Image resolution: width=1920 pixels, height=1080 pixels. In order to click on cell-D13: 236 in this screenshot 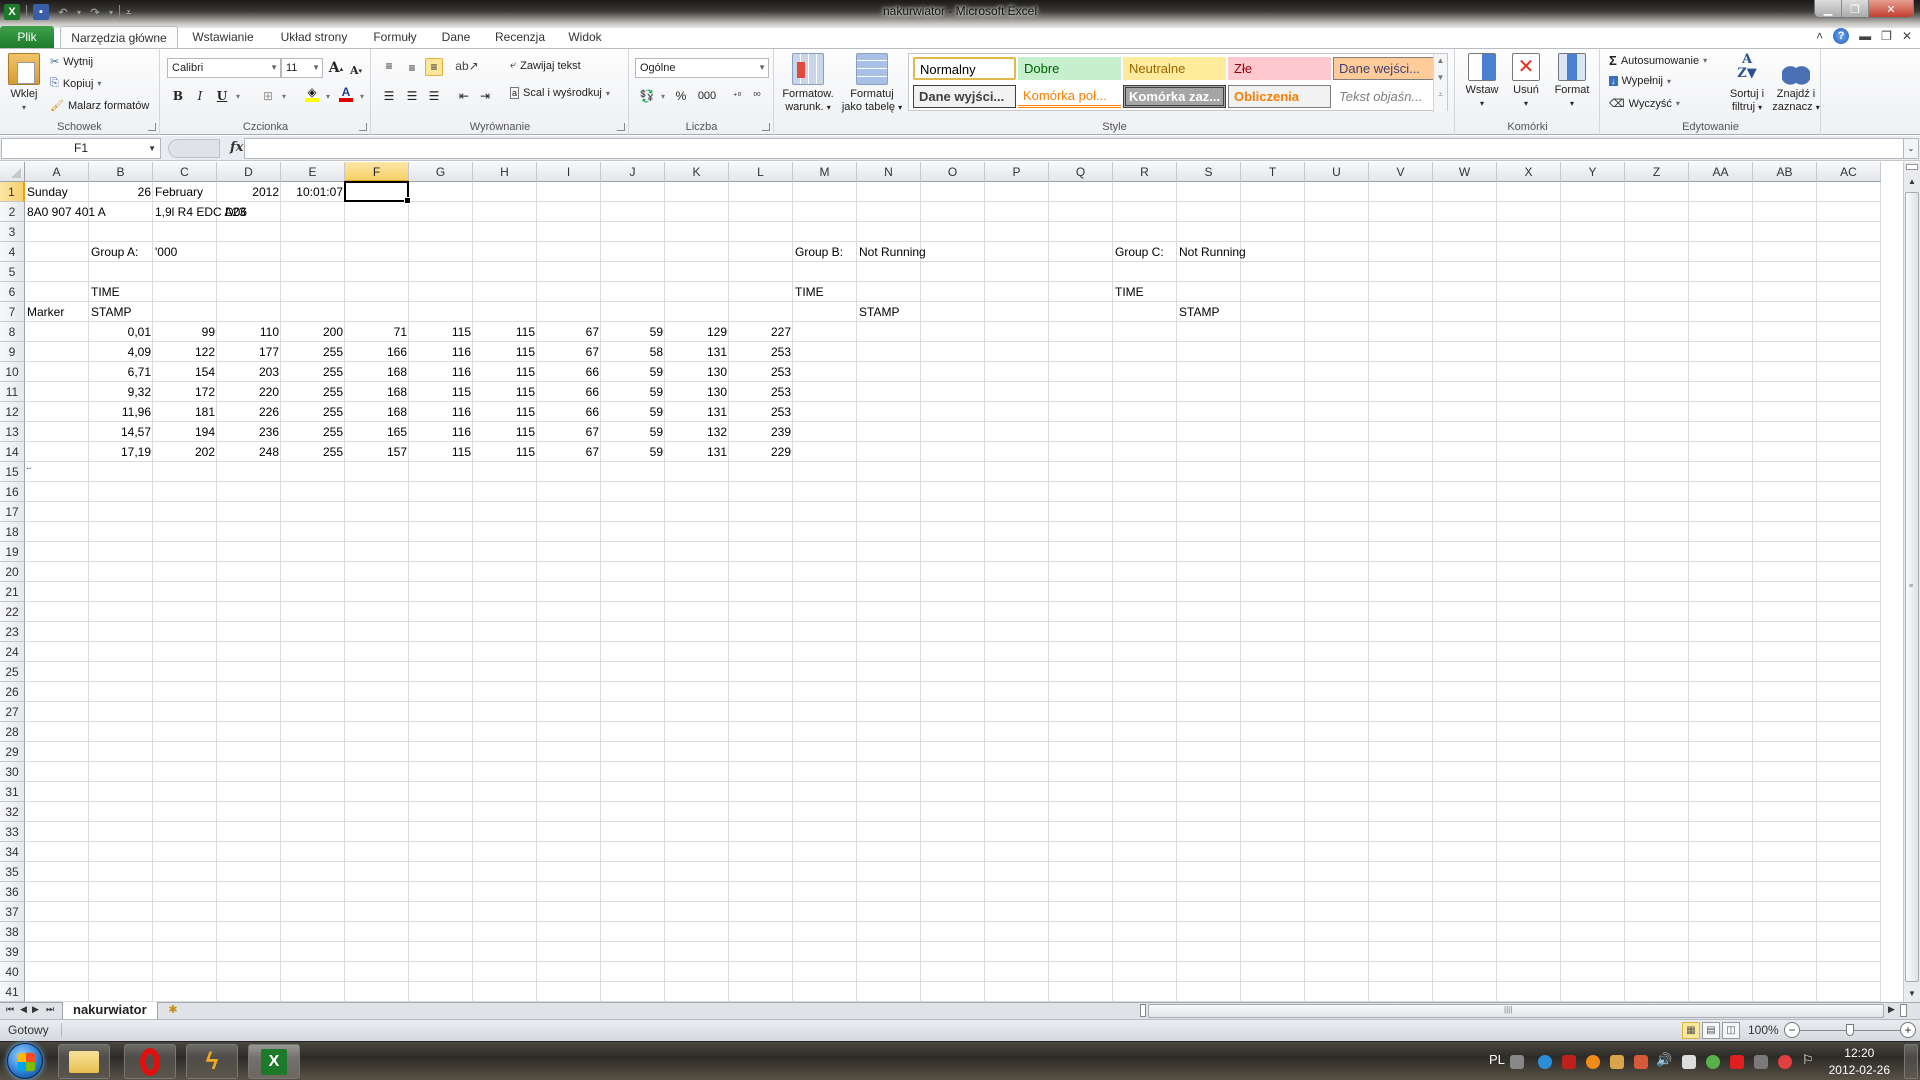, I will do `click(249, 432)`.